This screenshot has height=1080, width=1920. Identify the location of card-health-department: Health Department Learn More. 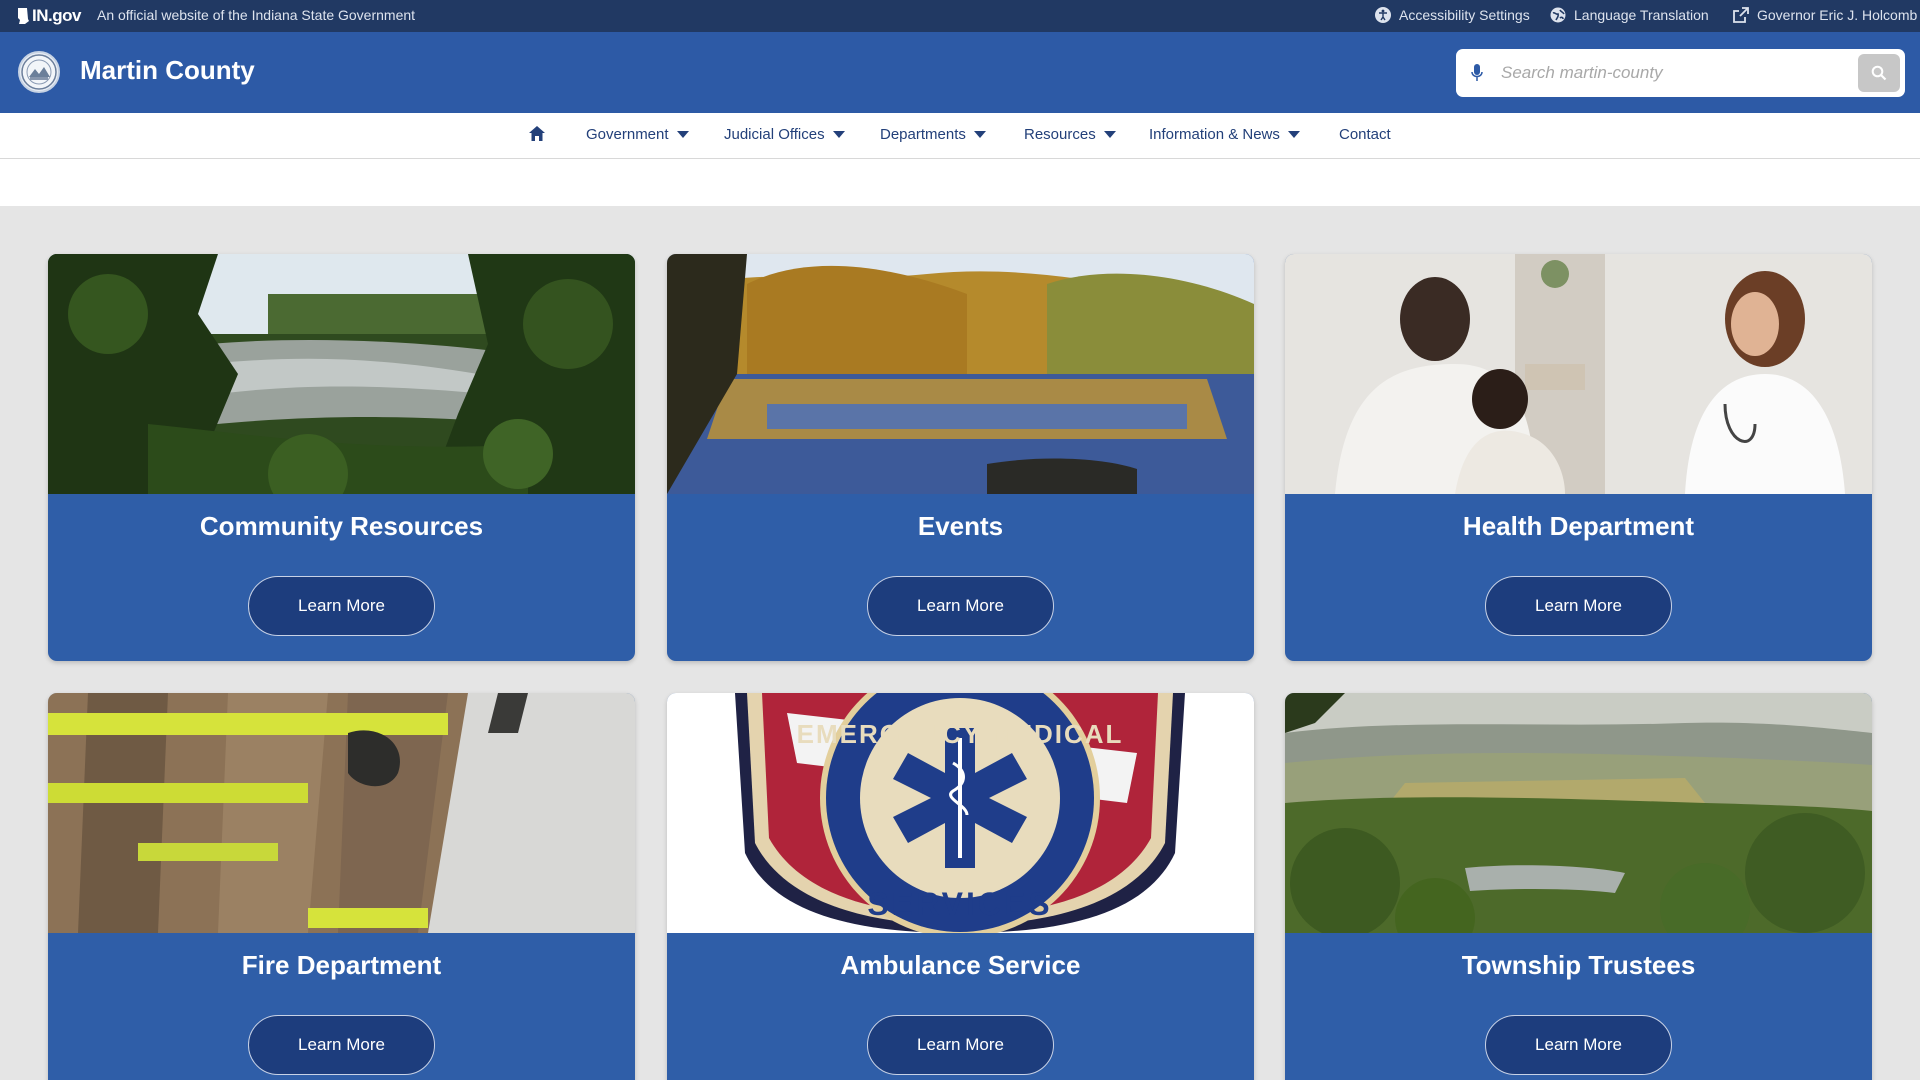
(1578, 457).